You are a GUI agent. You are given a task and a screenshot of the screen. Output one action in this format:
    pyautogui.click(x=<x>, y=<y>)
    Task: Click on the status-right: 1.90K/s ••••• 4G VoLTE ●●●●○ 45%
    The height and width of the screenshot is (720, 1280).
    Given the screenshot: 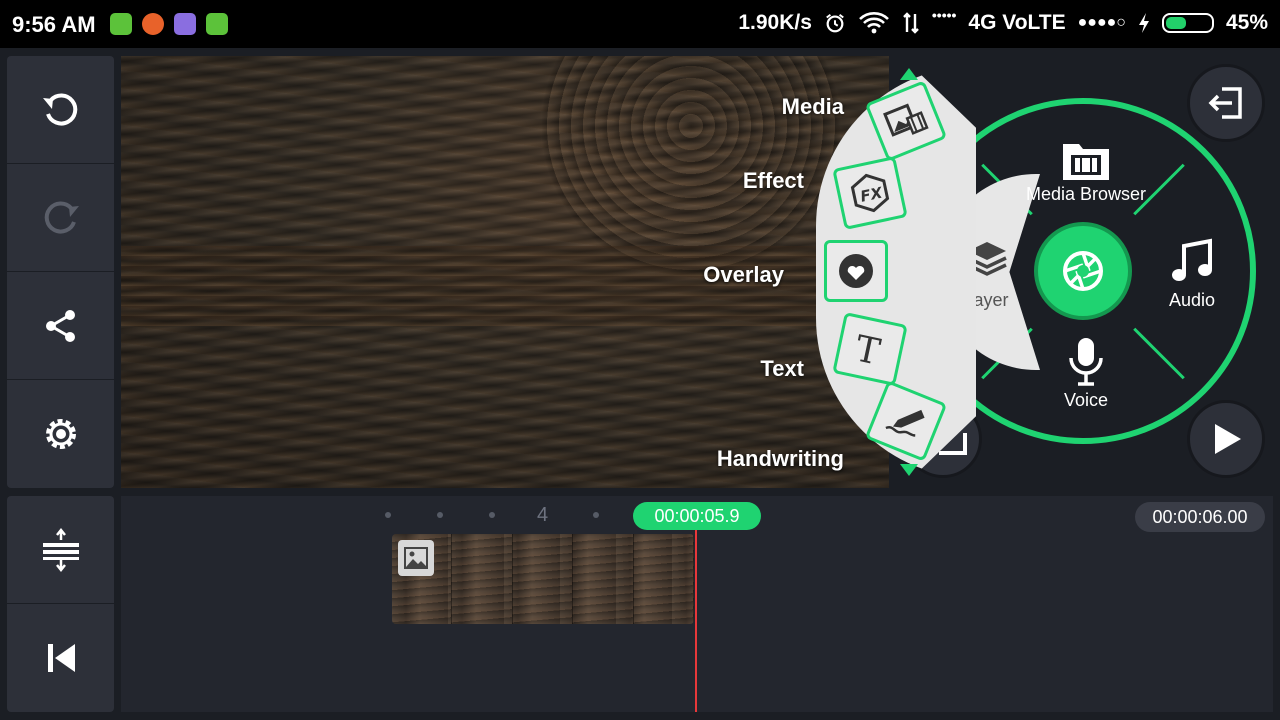 What is the action you would take?
    pyautogui.click(x=1003, y=21)
    